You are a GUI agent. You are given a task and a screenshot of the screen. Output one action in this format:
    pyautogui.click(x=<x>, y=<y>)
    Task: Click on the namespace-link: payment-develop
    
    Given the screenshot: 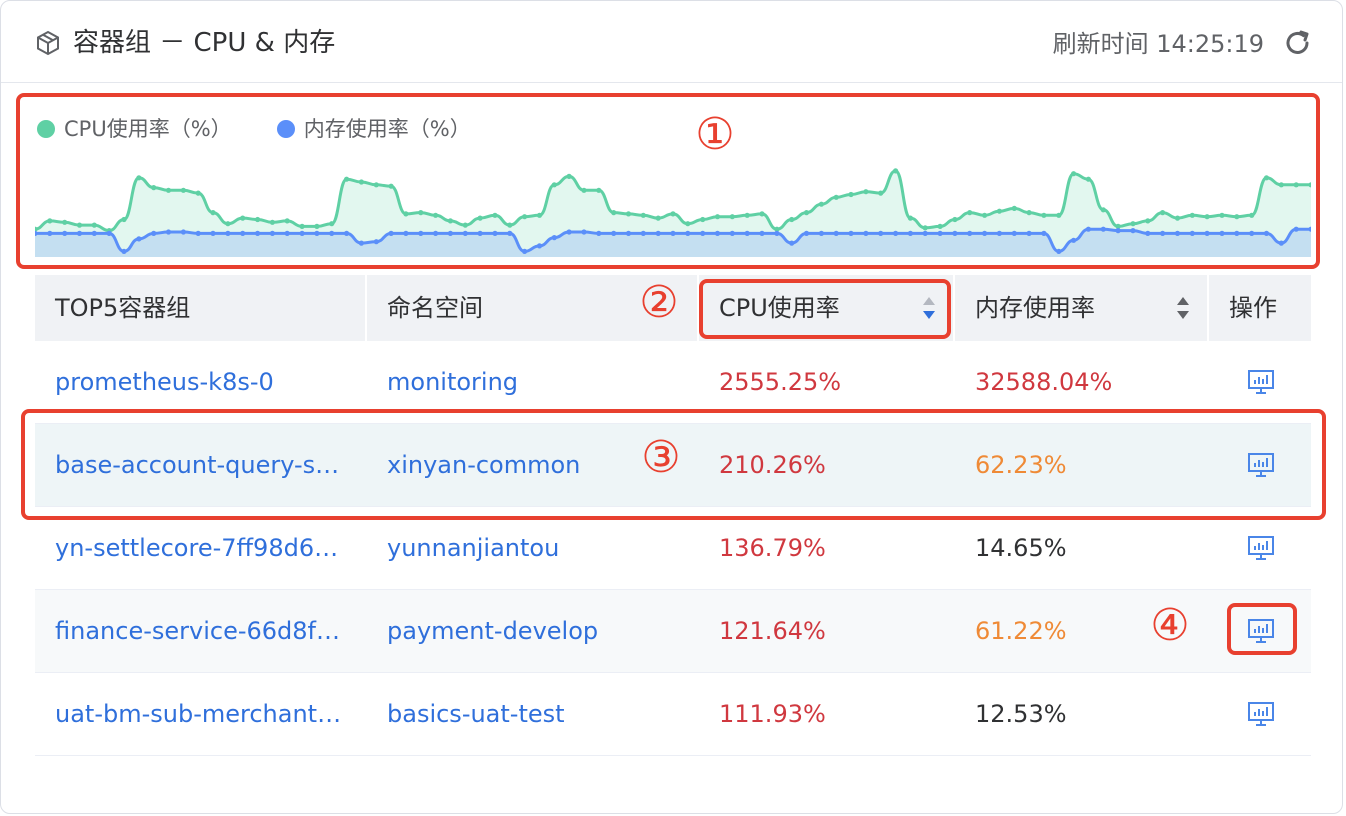 What is the action you would take?
    pyautogui.click(x=533, y=631)
    